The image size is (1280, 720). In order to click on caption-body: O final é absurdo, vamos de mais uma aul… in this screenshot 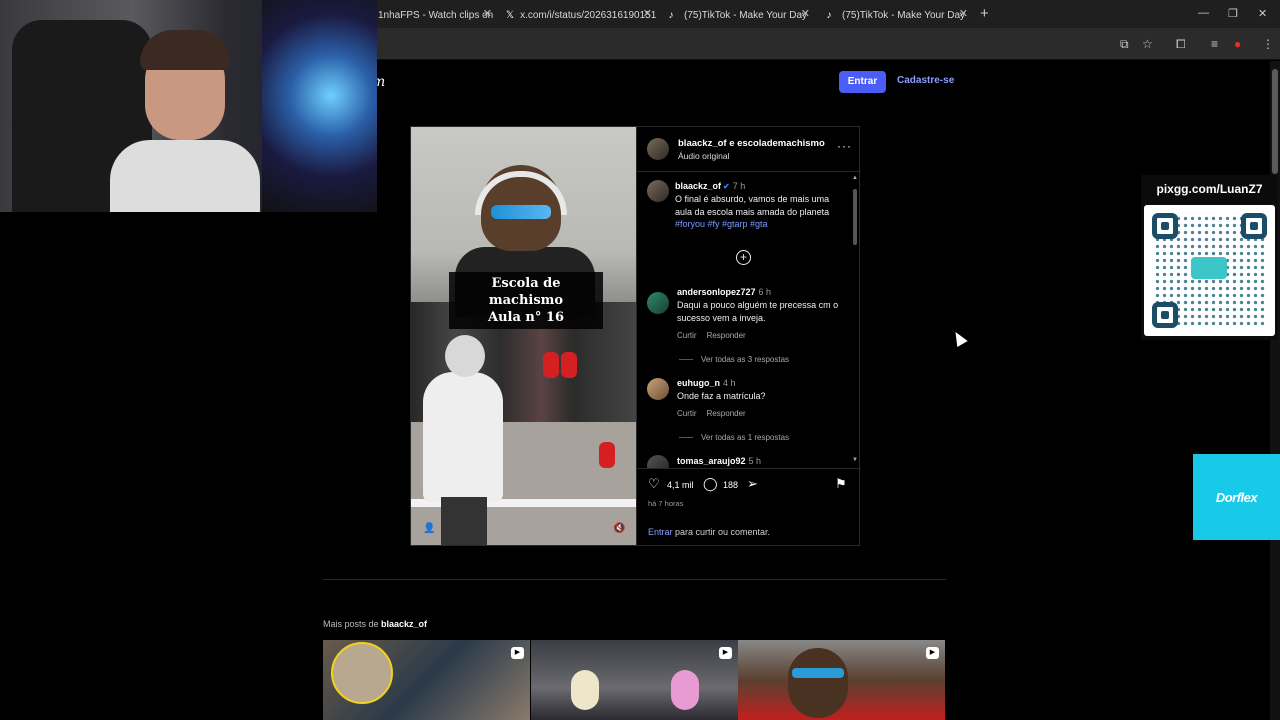, I will do `click(752, 205)`.